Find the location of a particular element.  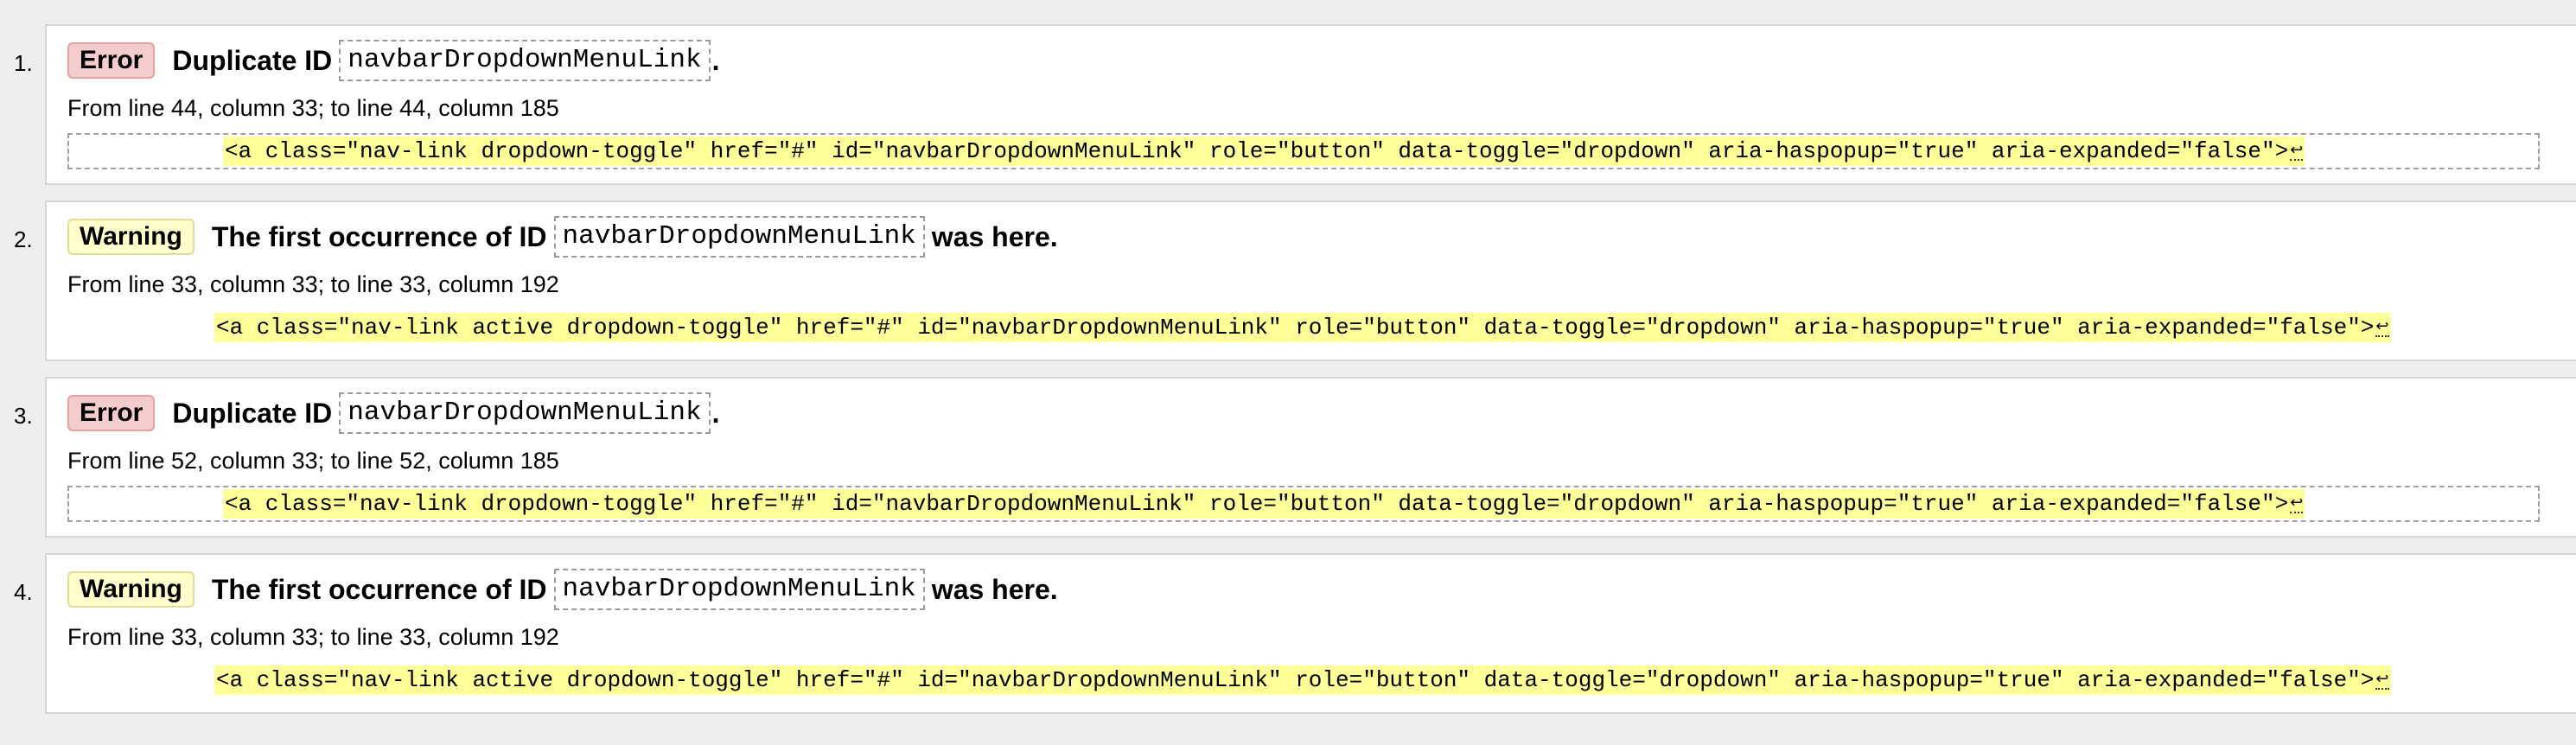

message-number: 1. is located at coordinates (23, 63).